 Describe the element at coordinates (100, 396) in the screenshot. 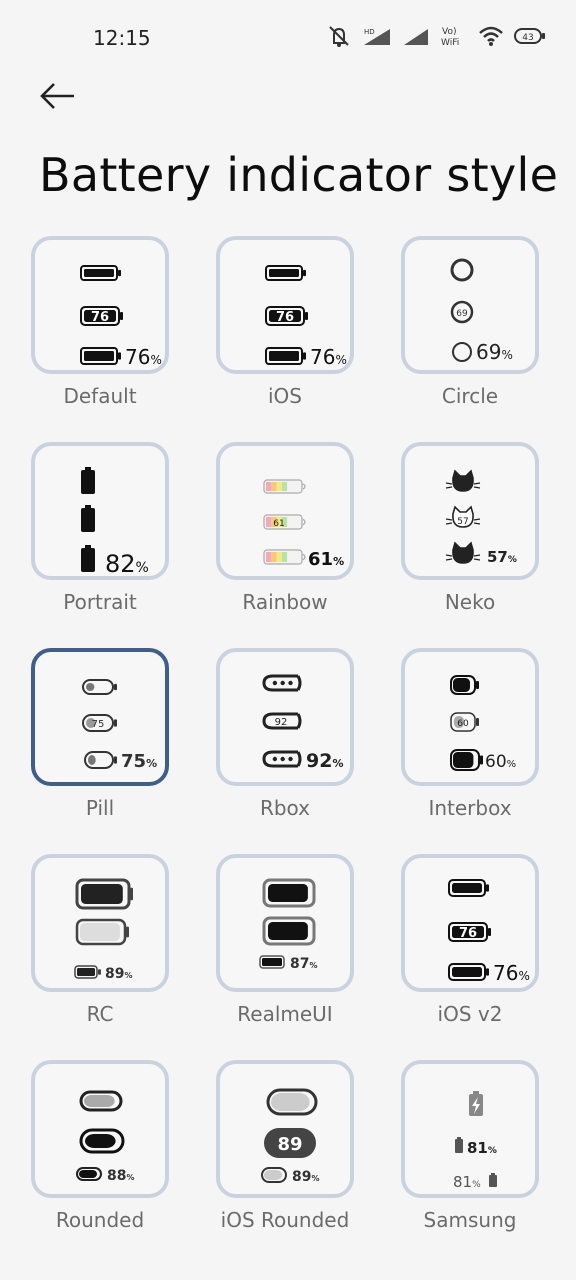

I see `style-label-default: Default` at that location.